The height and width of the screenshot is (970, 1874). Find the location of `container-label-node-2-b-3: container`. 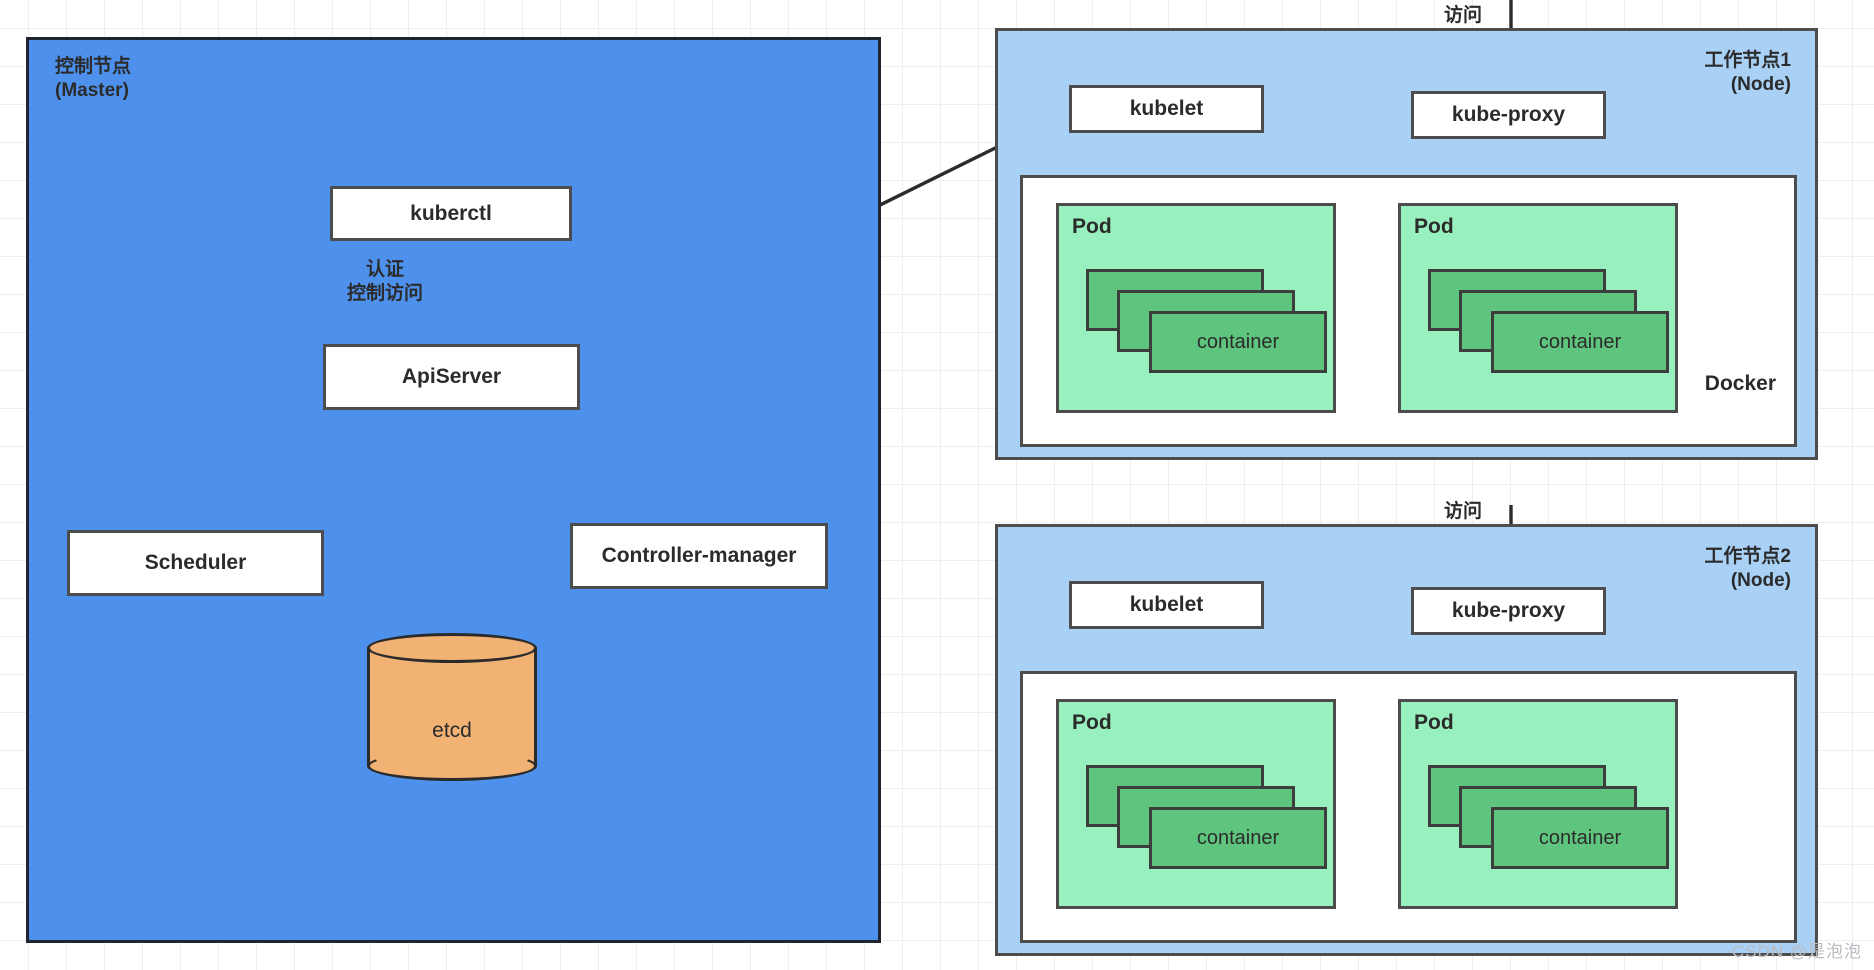

container-label-node-2-b-3: container is located at coordinates (1580, 837).